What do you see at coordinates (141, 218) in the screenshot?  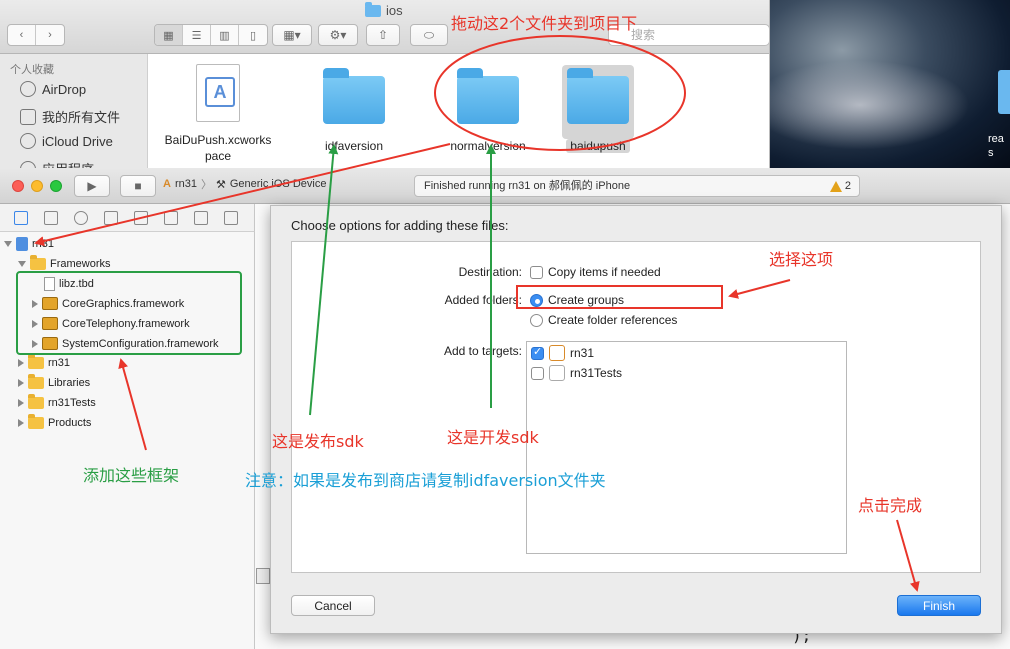 I see `test-navigator-icon` at bounding box center [141, 218].